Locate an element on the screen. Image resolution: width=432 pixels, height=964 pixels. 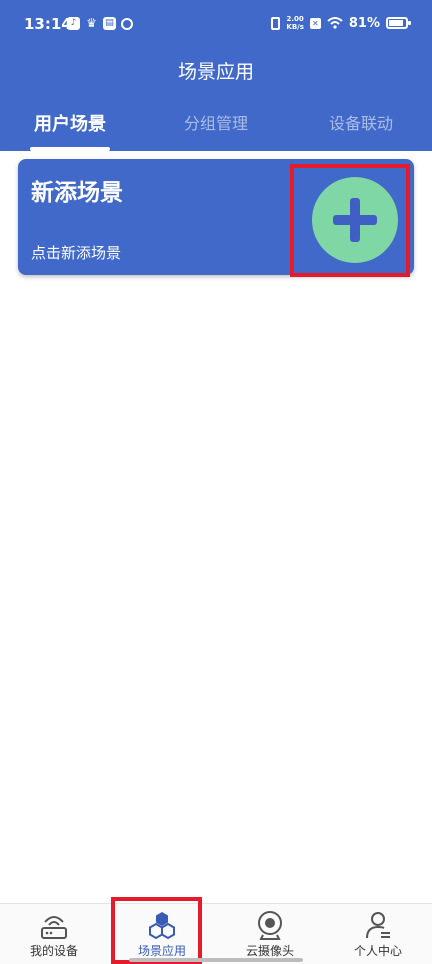
nav-label: 云摄像头 is located at coordinates (269, 951).